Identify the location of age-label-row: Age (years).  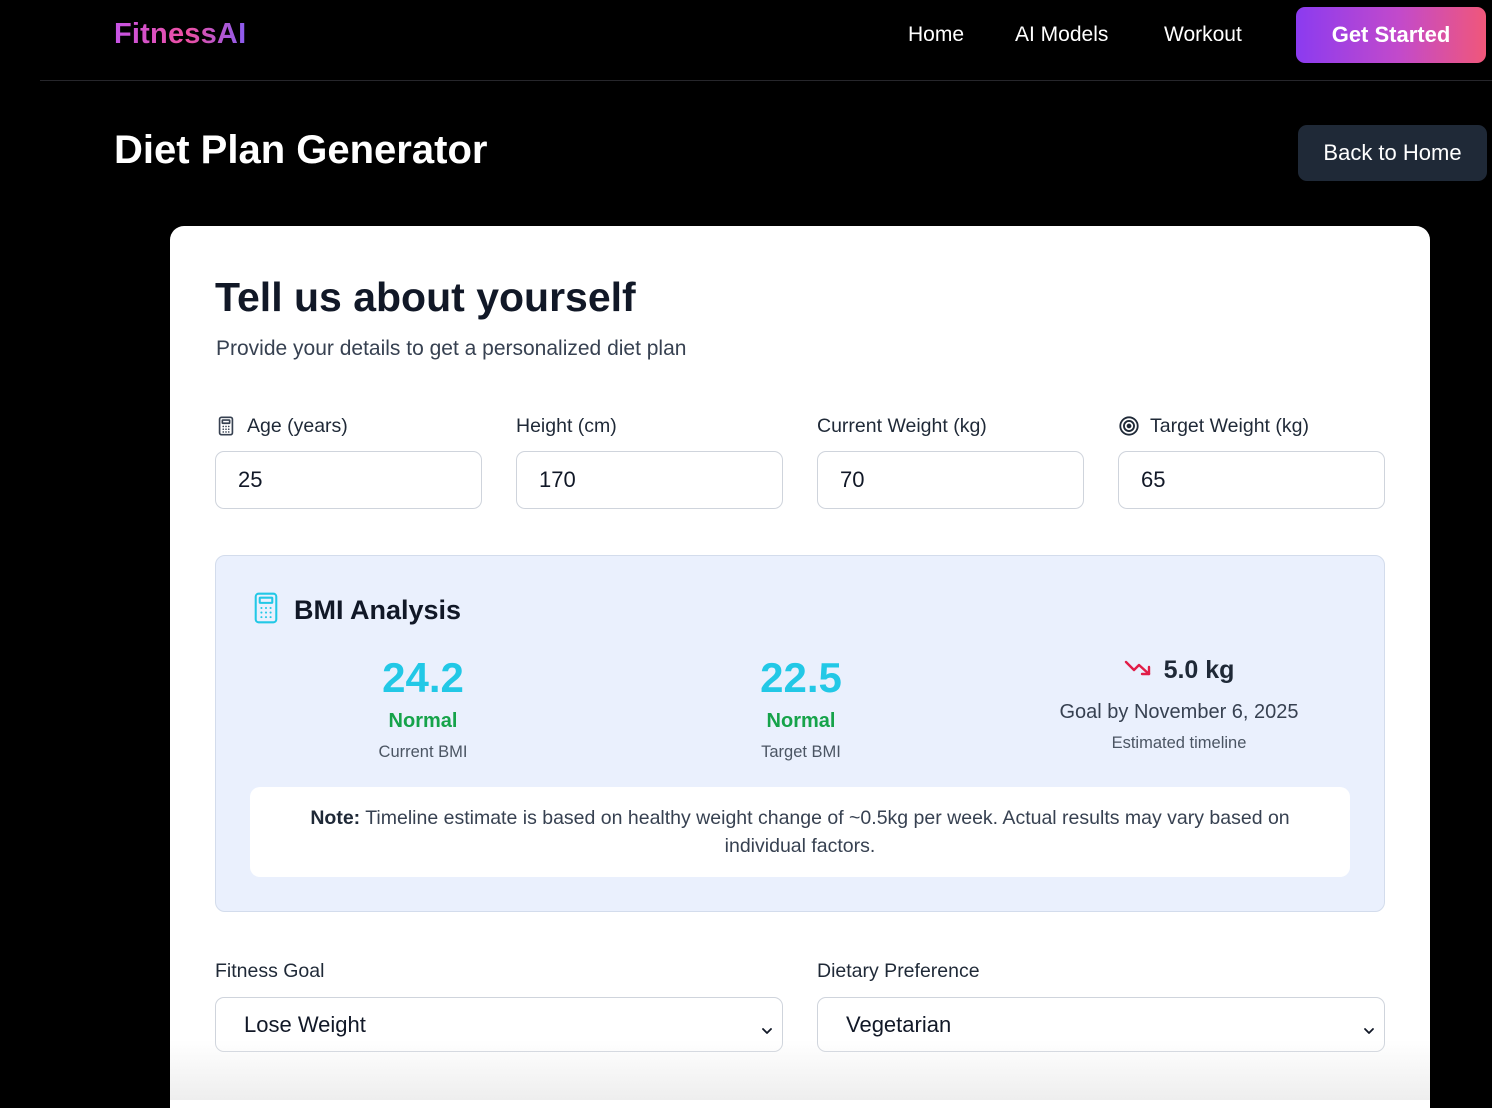
(348, 426).